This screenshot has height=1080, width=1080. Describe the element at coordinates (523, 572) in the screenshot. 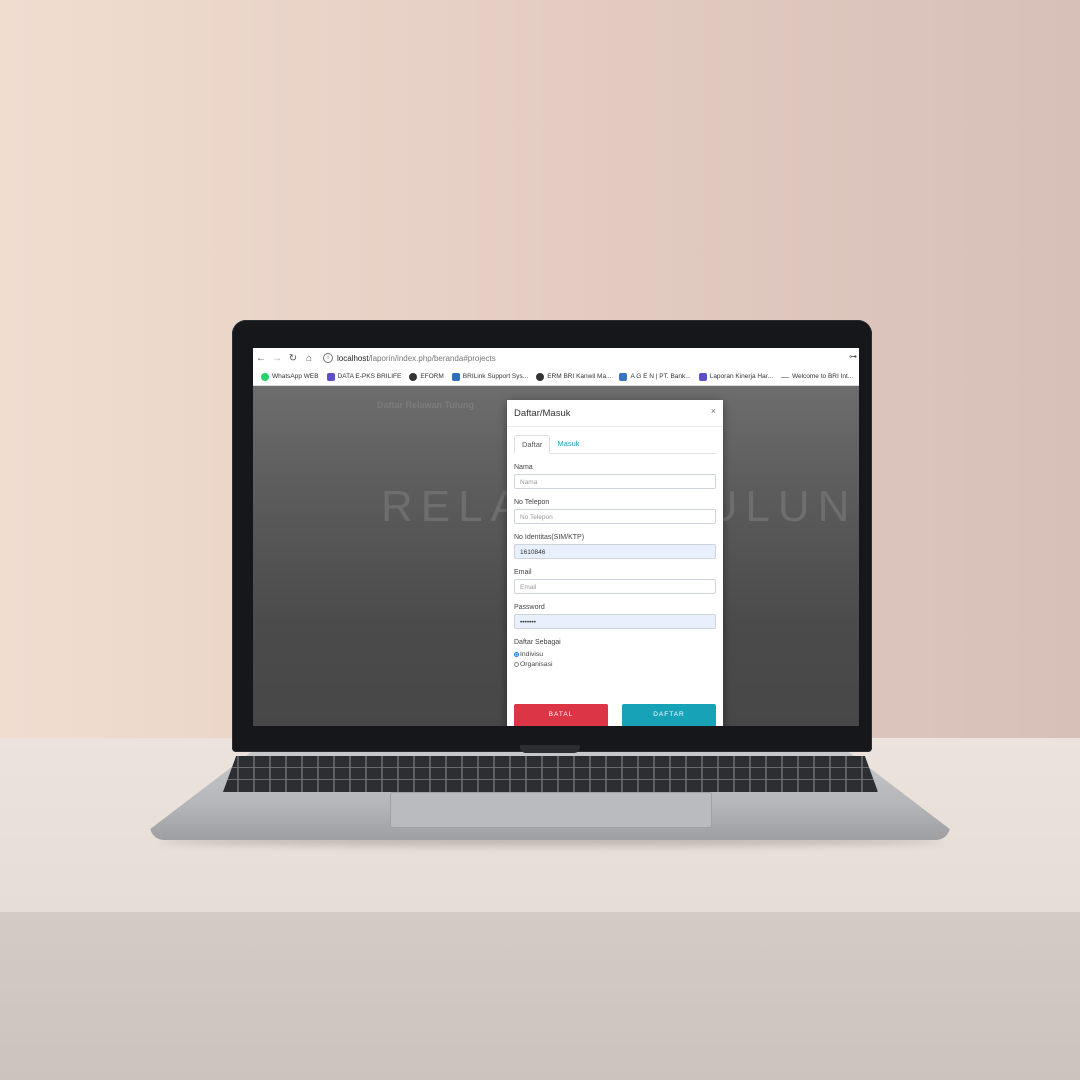

I see `field-label: Email` at that location.